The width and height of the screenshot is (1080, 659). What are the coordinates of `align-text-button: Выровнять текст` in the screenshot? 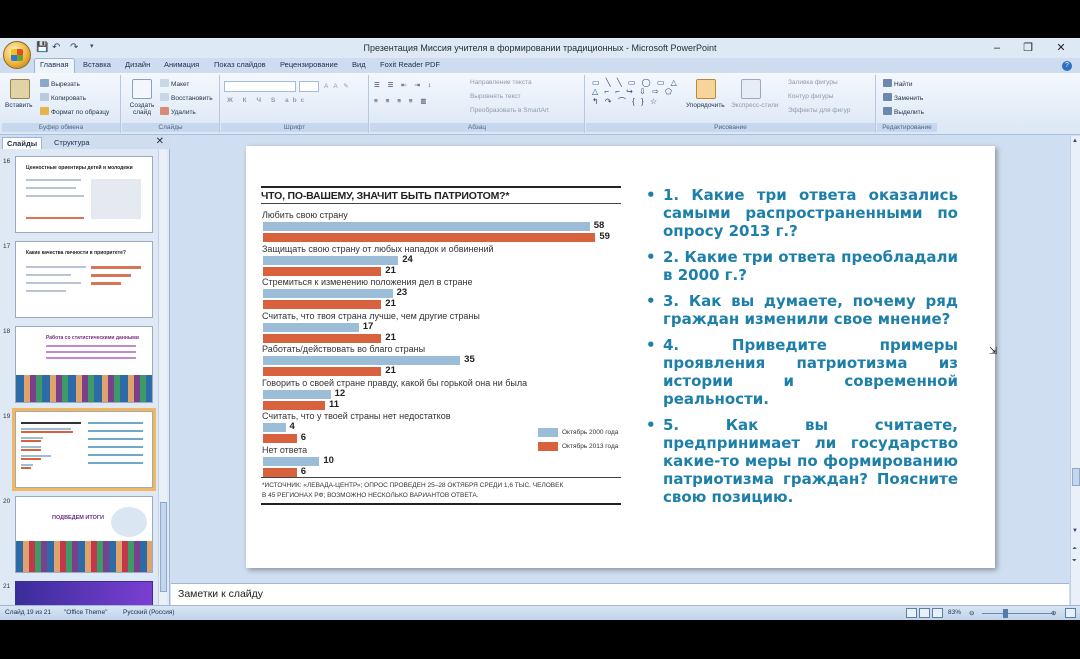 It's located at (495, 96).